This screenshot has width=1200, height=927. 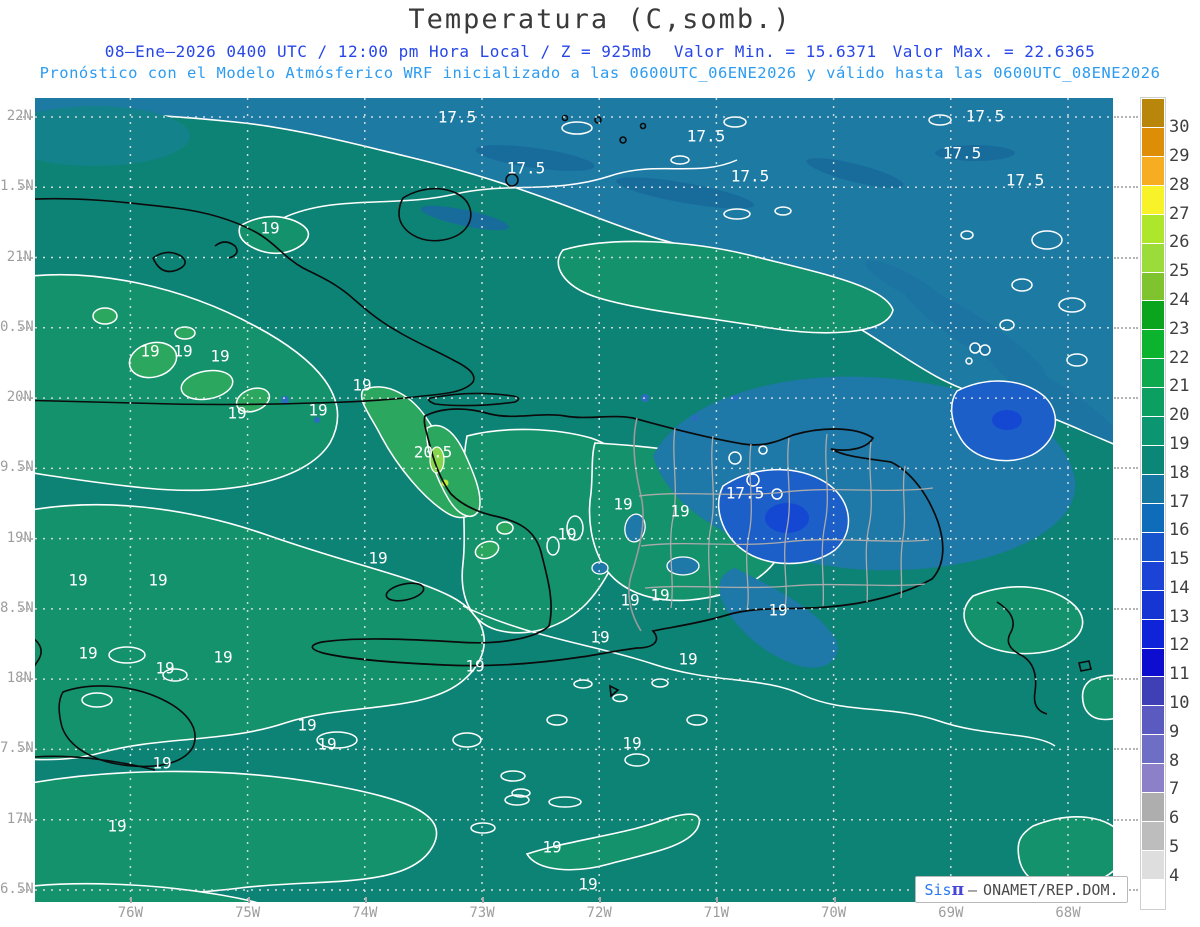 What do you see at coordinates (1174, 818) in the screenshot?
I see `colorbar-tick-label: 6` at bounding box center [1174, 818].